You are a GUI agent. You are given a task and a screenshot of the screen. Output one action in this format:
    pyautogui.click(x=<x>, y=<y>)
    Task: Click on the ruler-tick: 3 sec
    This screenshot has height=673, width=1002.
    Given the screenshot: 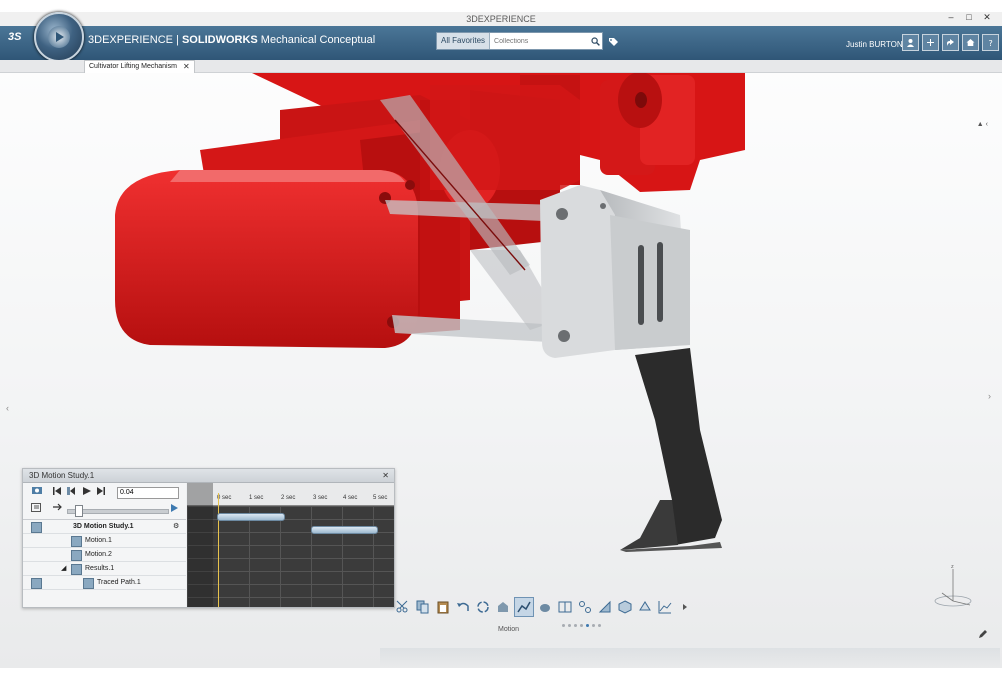 What is the action you would take?
    pyautogui.click(x=320, y=498)
    